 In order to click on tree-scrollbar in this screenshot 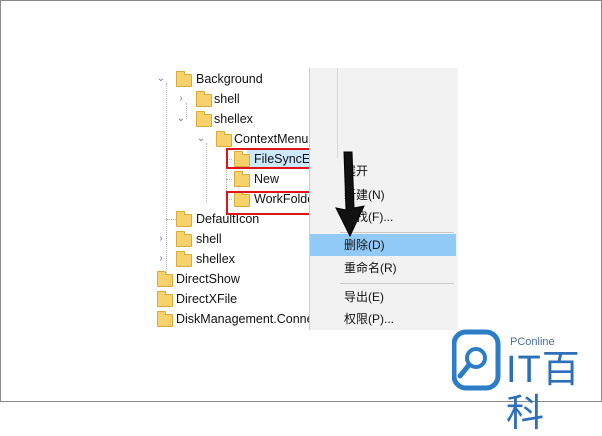, I will do `click(345, 113)`.